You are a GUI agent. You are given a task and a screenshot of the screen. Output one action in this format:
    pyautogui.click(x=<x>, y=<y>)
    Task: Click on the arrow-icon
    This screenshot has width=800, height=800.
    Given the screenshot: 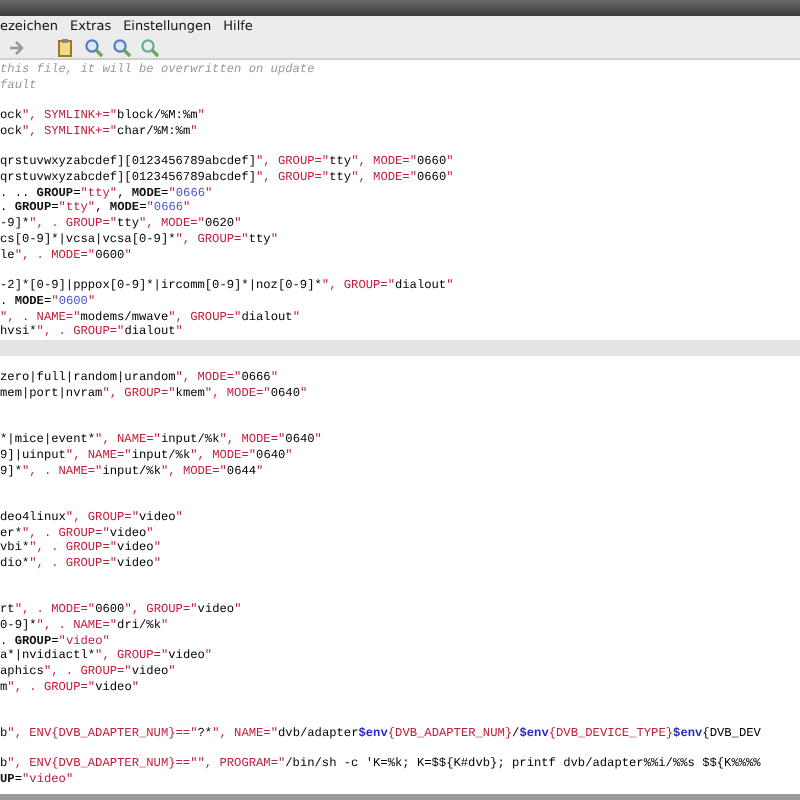 What is the action you would take?
    pyautogui.click(x=18, y=47)
    